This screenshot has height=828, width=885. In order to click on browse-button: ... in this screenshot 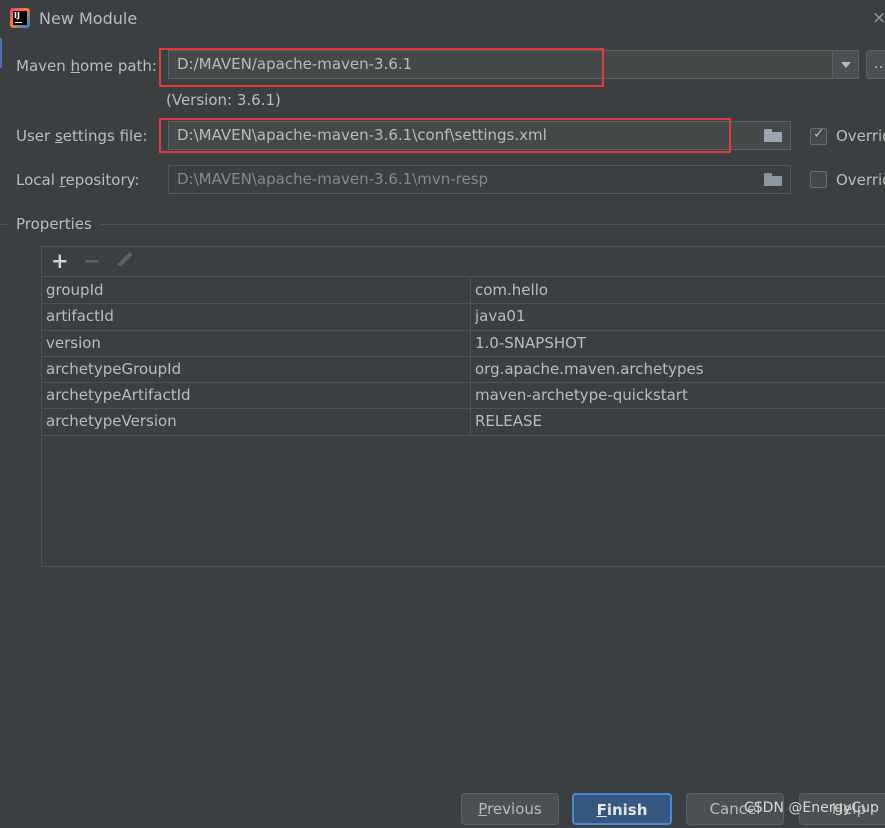, I will do `click(875, 64)`.